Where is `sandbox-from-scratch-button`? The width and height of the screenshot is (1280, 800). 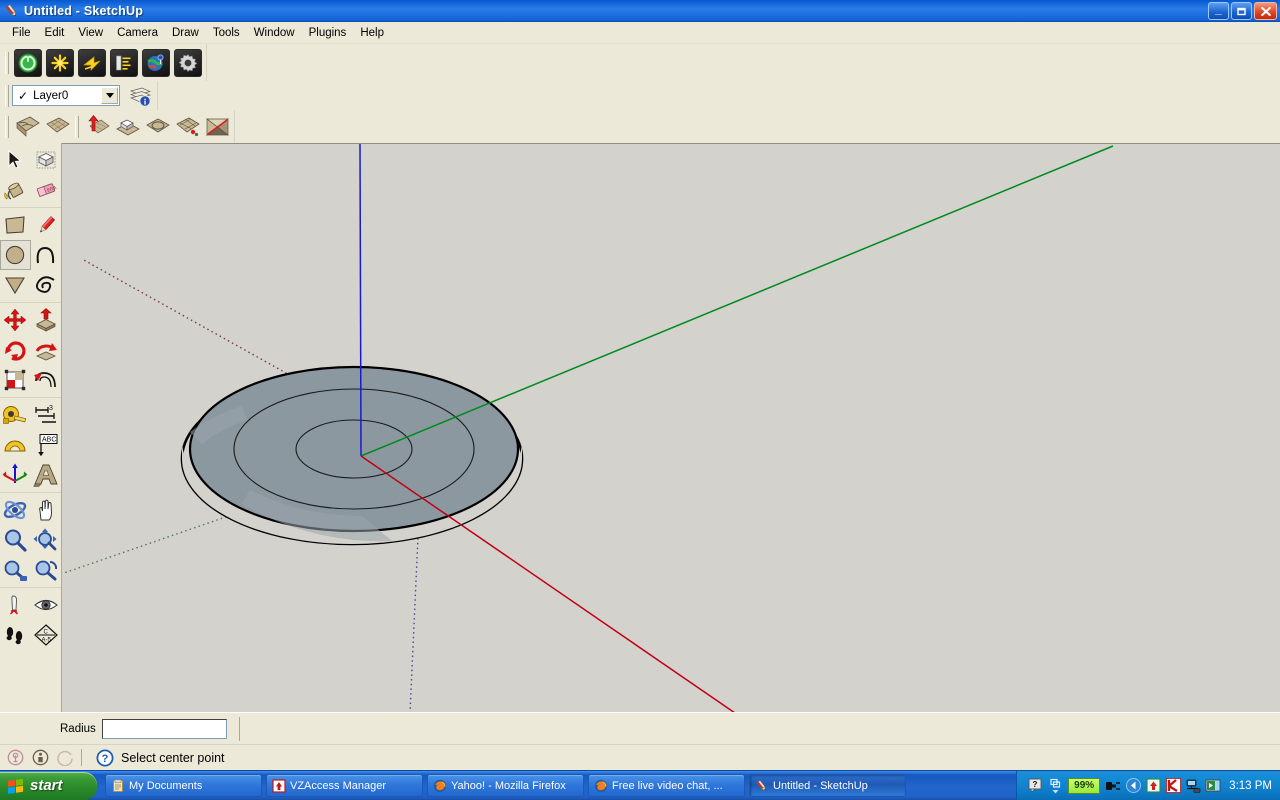
sandbox-from-scratch-button is located at coordinates (57, 127).